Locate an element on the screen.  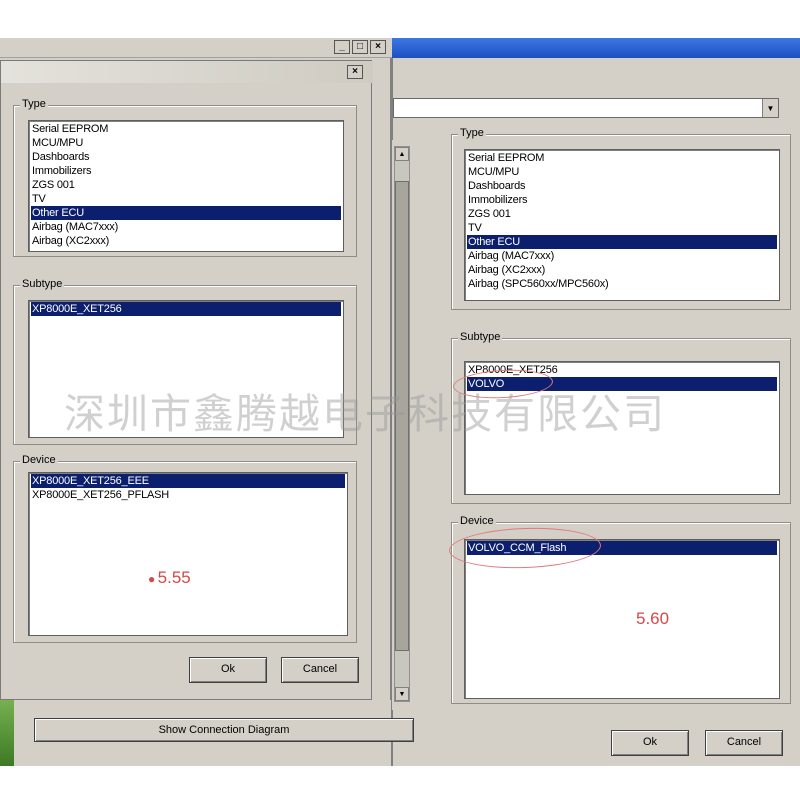
list-item: XP8000E_XET256_EEE is located at coordinates (188, 481).